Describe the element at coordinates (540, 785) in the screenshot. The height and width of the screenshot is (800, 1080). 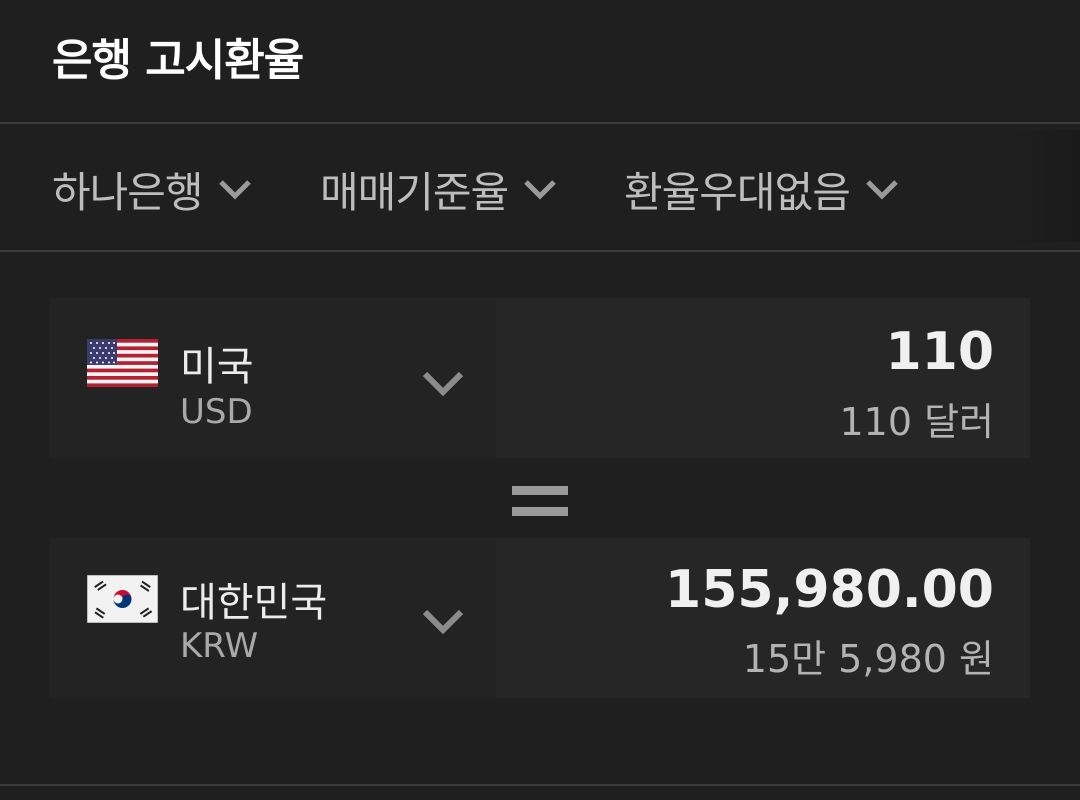
I see `bottom-divider` at that location.